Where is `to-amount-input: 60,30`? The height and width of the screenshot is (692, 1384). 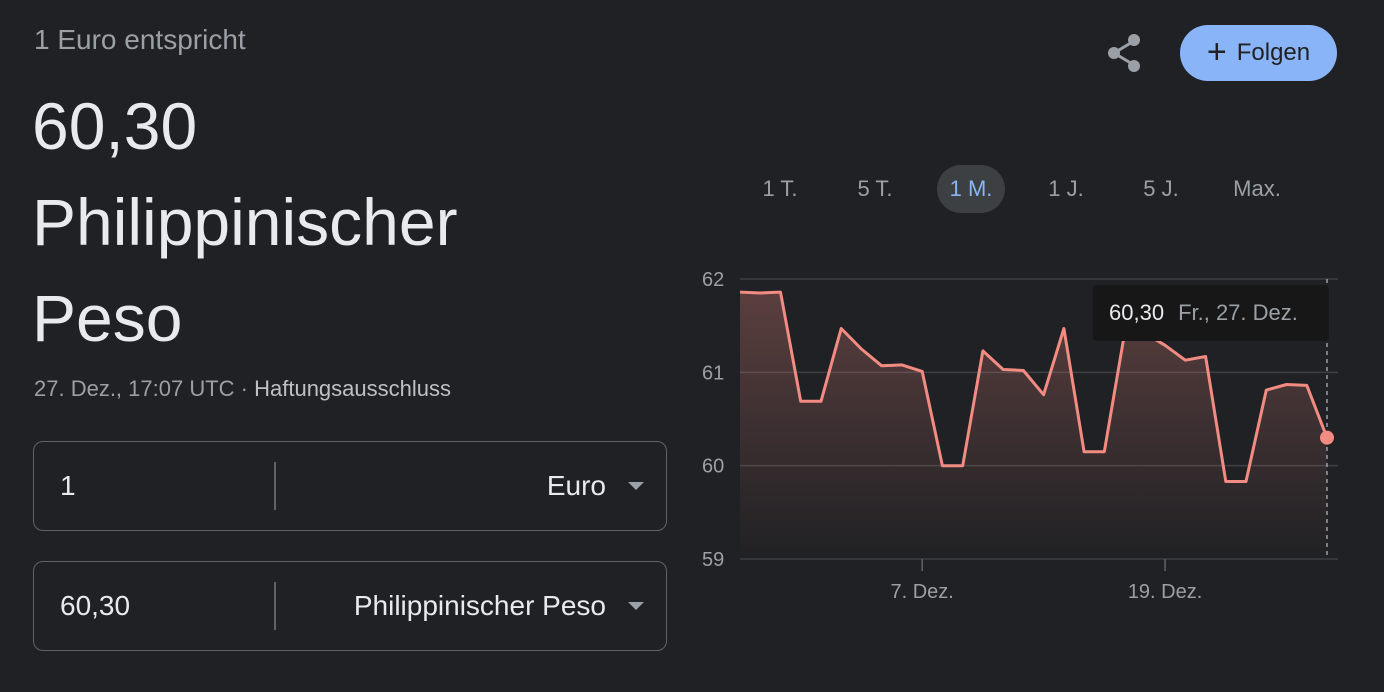 to-amount-input: 60,30 is located at coordinates (160, 606).